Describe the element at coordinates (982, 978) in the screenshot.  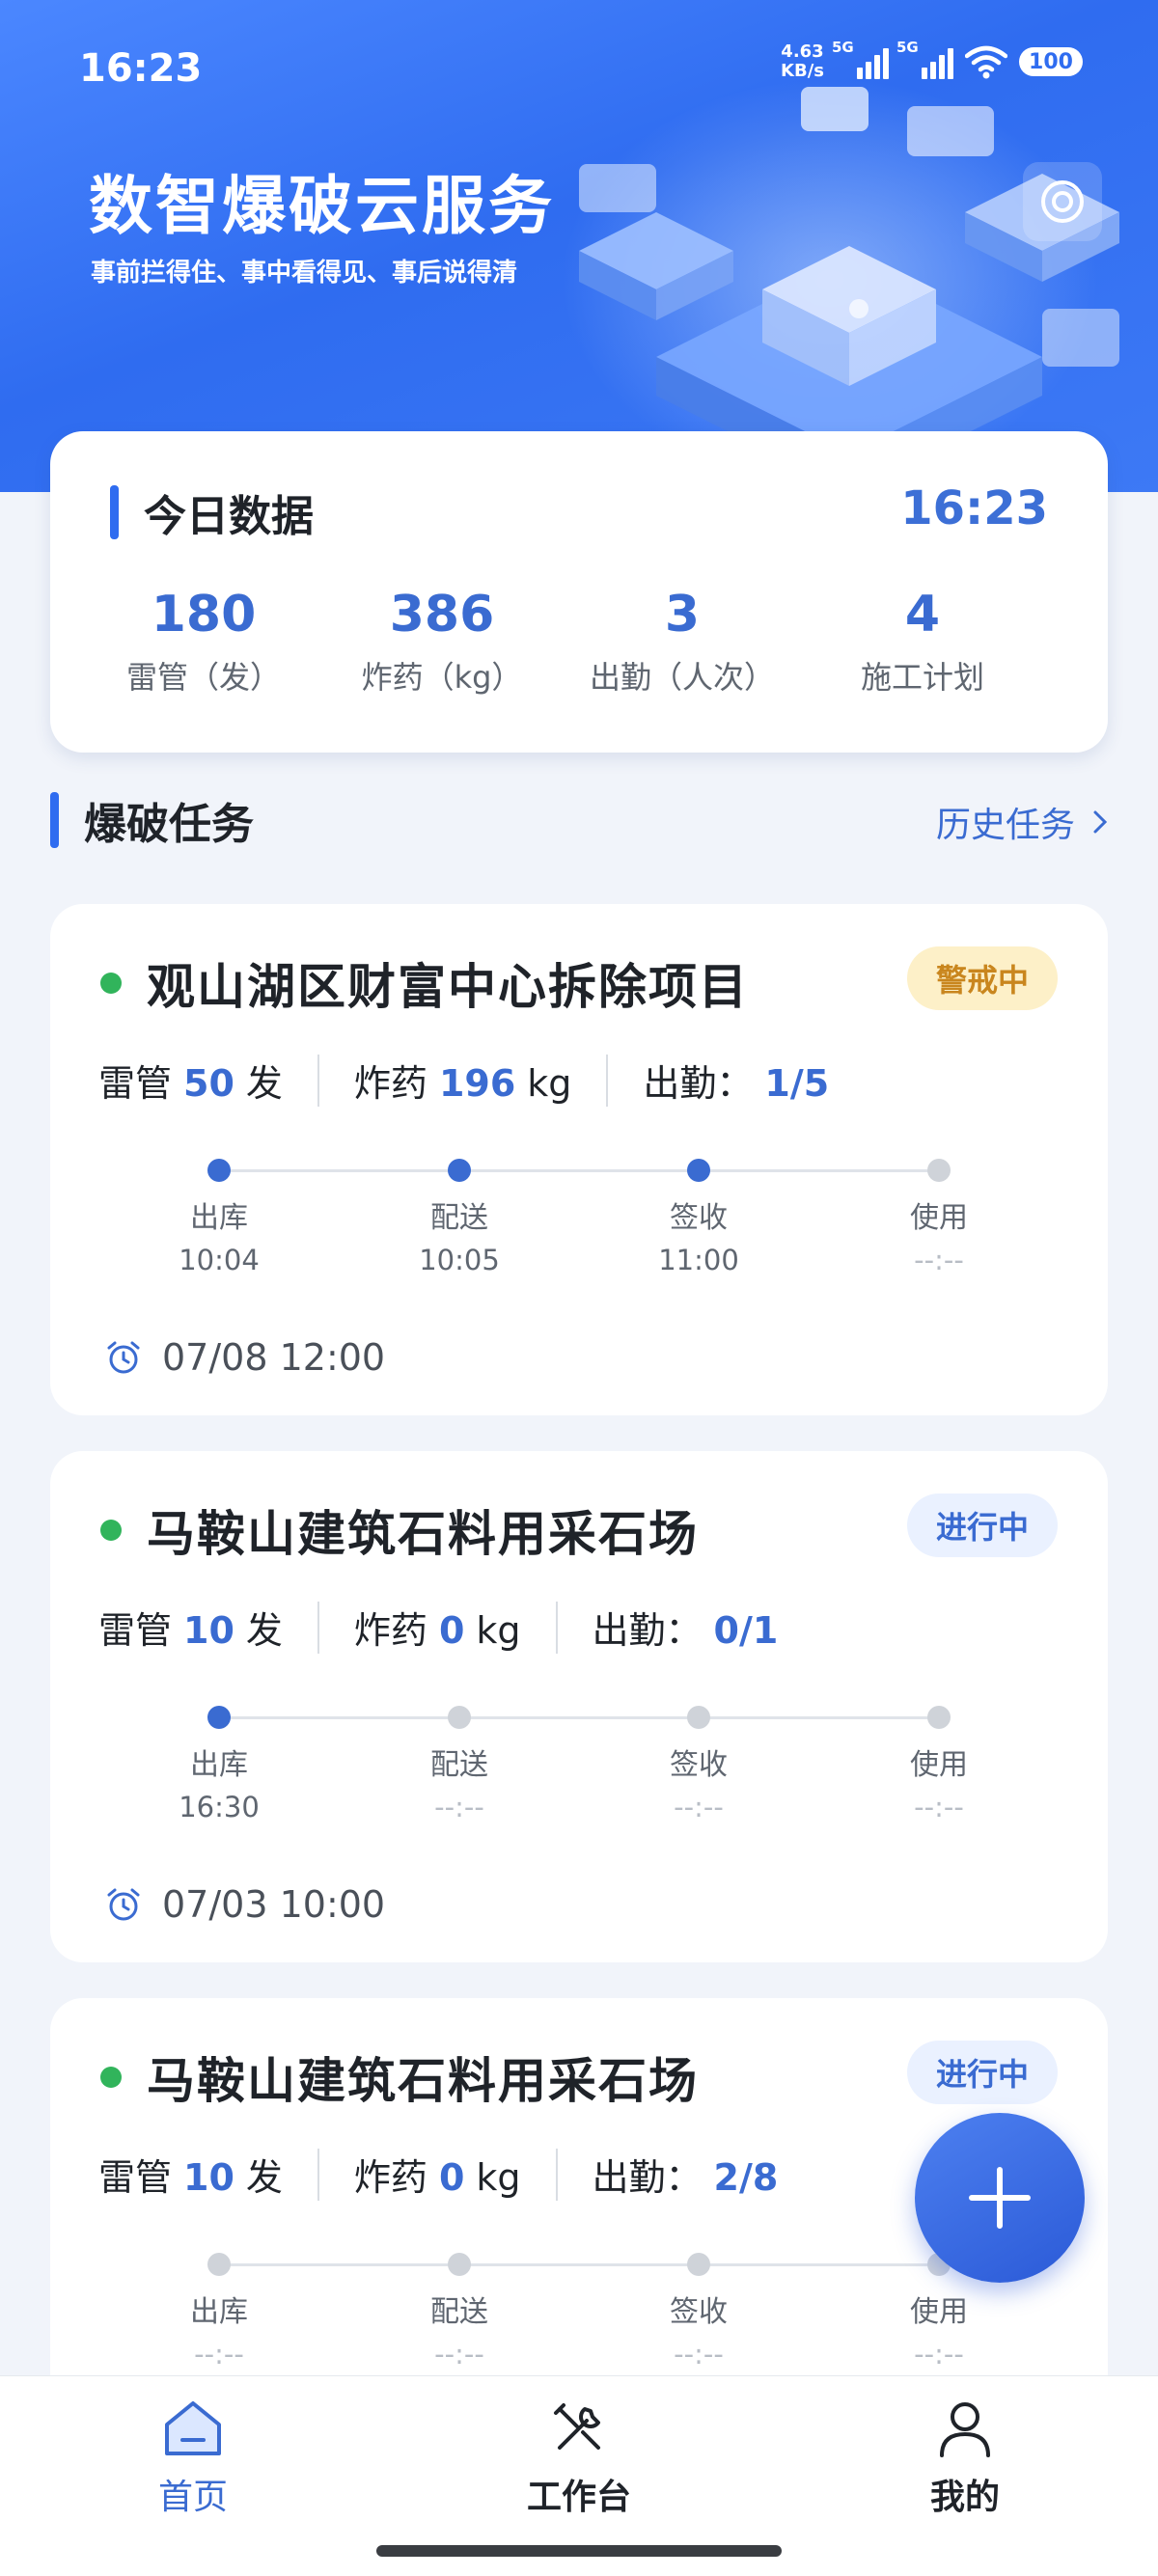
I see `status-badge: 警戒中` at that location.